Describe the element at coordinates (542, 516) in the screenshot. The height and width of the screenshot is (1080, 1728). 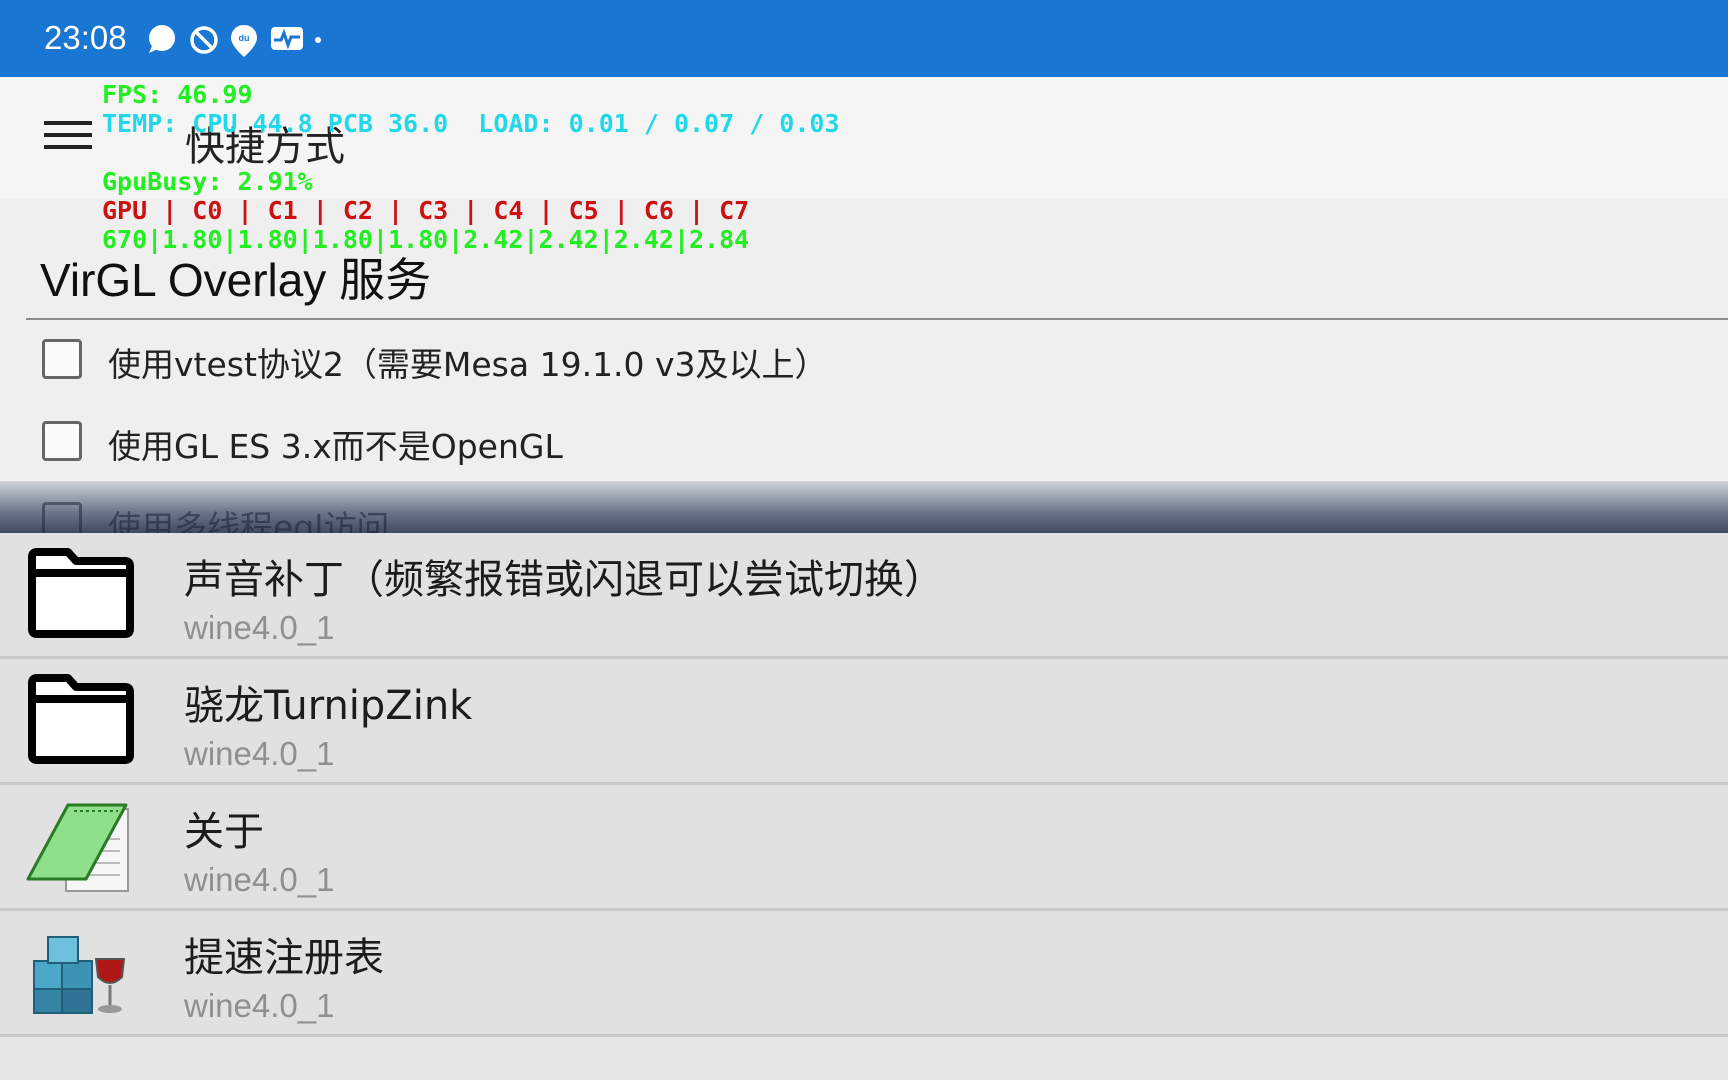
I see `multithread-egl-option: 使用多线程egl访问` at that location.